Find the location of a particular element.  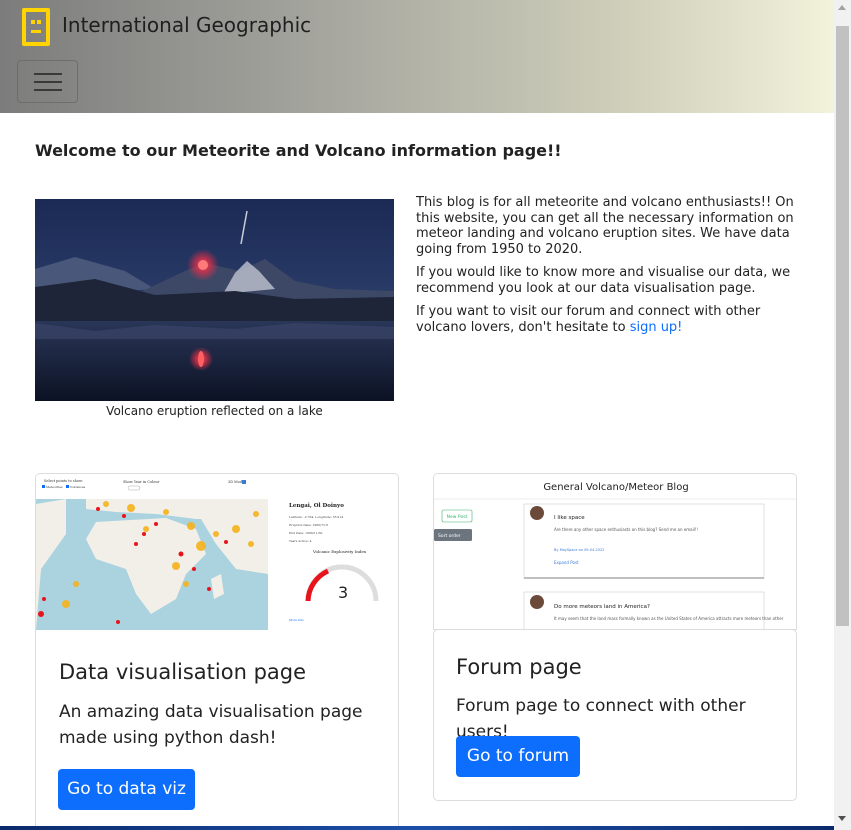

go-to-forum-button: Go to forum is located at coordinates (518, 756).